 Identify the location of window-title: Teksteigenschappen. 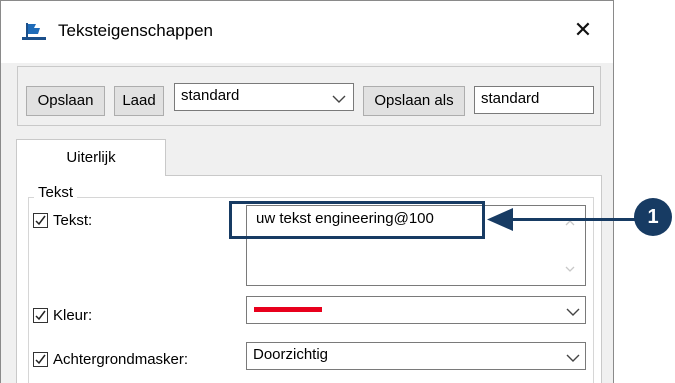
(136, 30).